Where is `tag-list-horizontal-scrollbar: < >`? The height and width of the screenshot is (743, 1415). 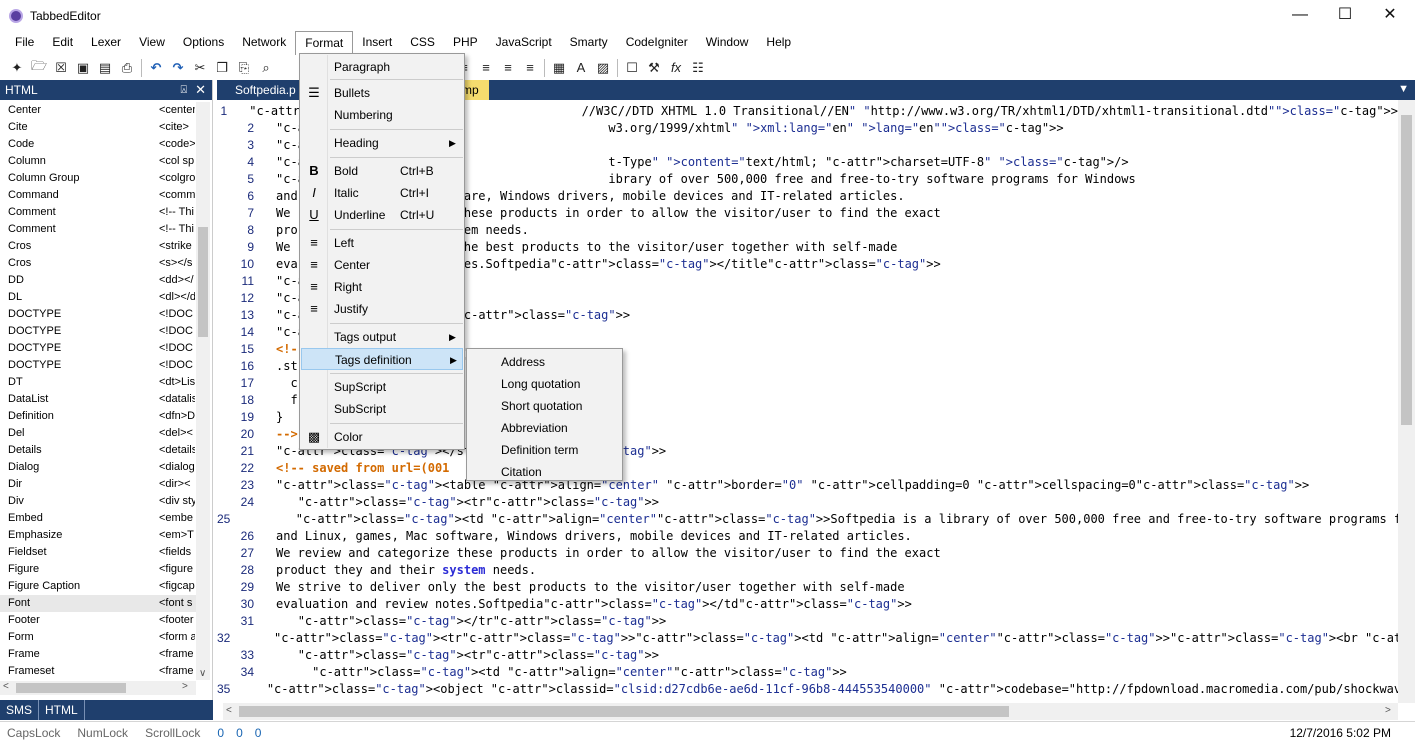
tag-list-horizontal-scrollbar: < > is located at coordinates (98, 688).